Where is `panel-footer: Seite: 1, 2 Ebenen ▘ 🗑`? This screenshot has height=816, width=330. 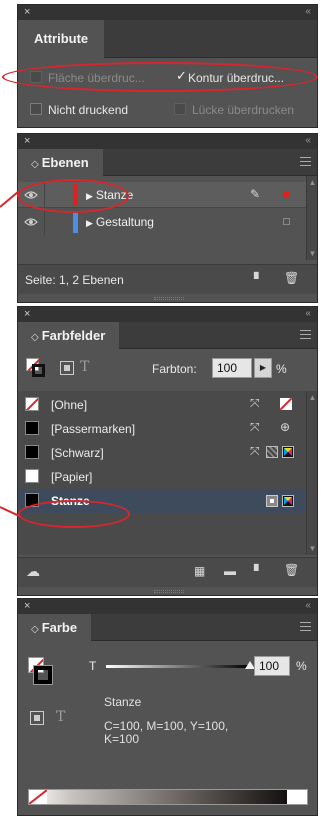 panel-footer: Seite: 1, 2 Ebenen ▘ 🗑 is located at coordinates (167, 279).